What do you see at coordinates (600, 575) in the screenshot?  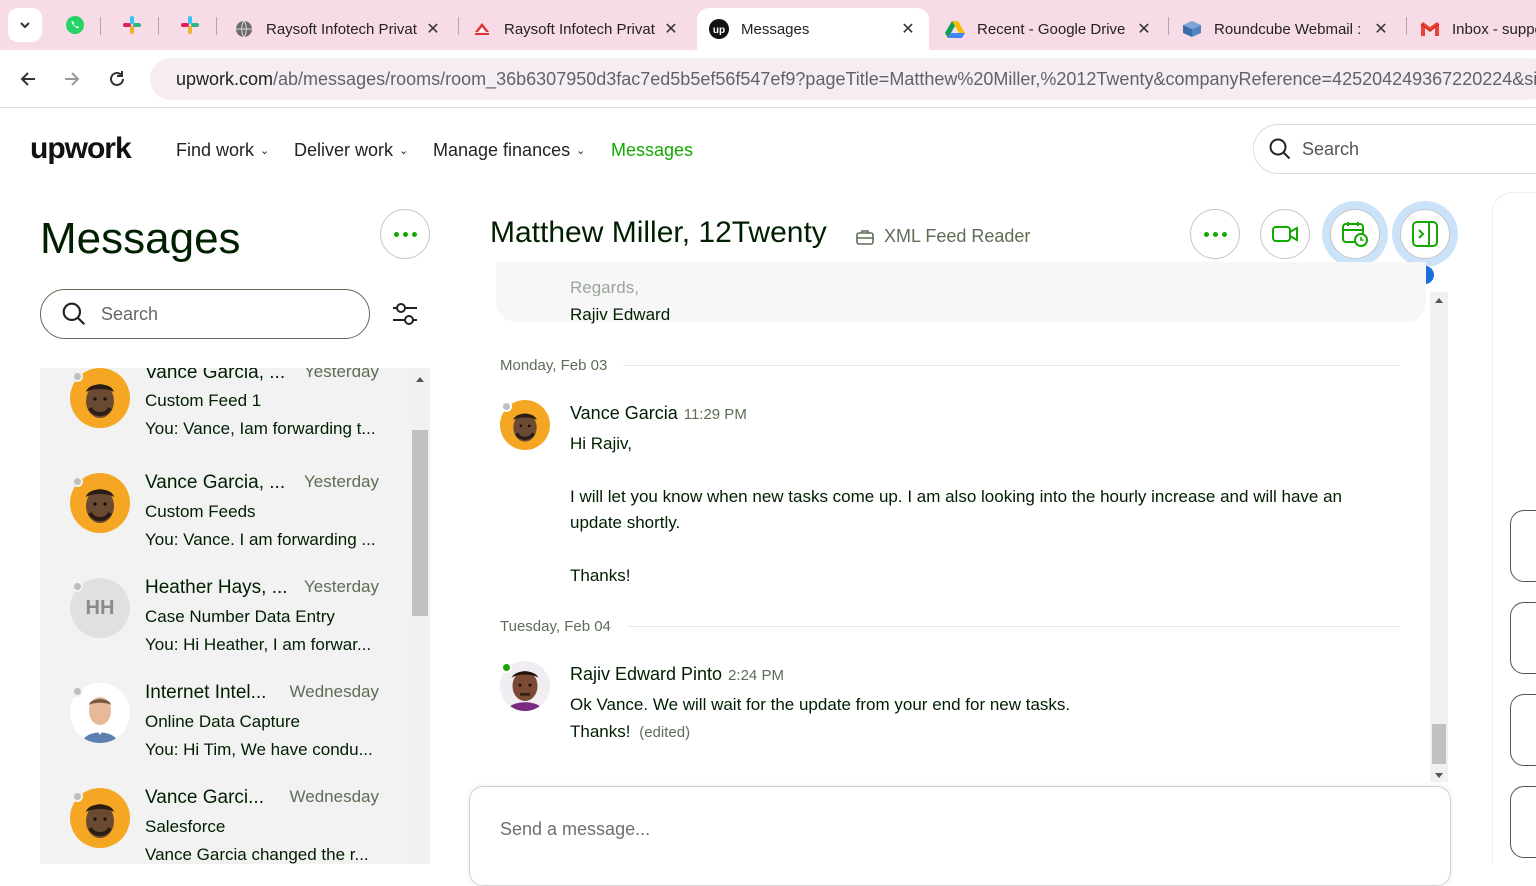 I see `message-line: Thanks!` at bounding box center [600, 575].